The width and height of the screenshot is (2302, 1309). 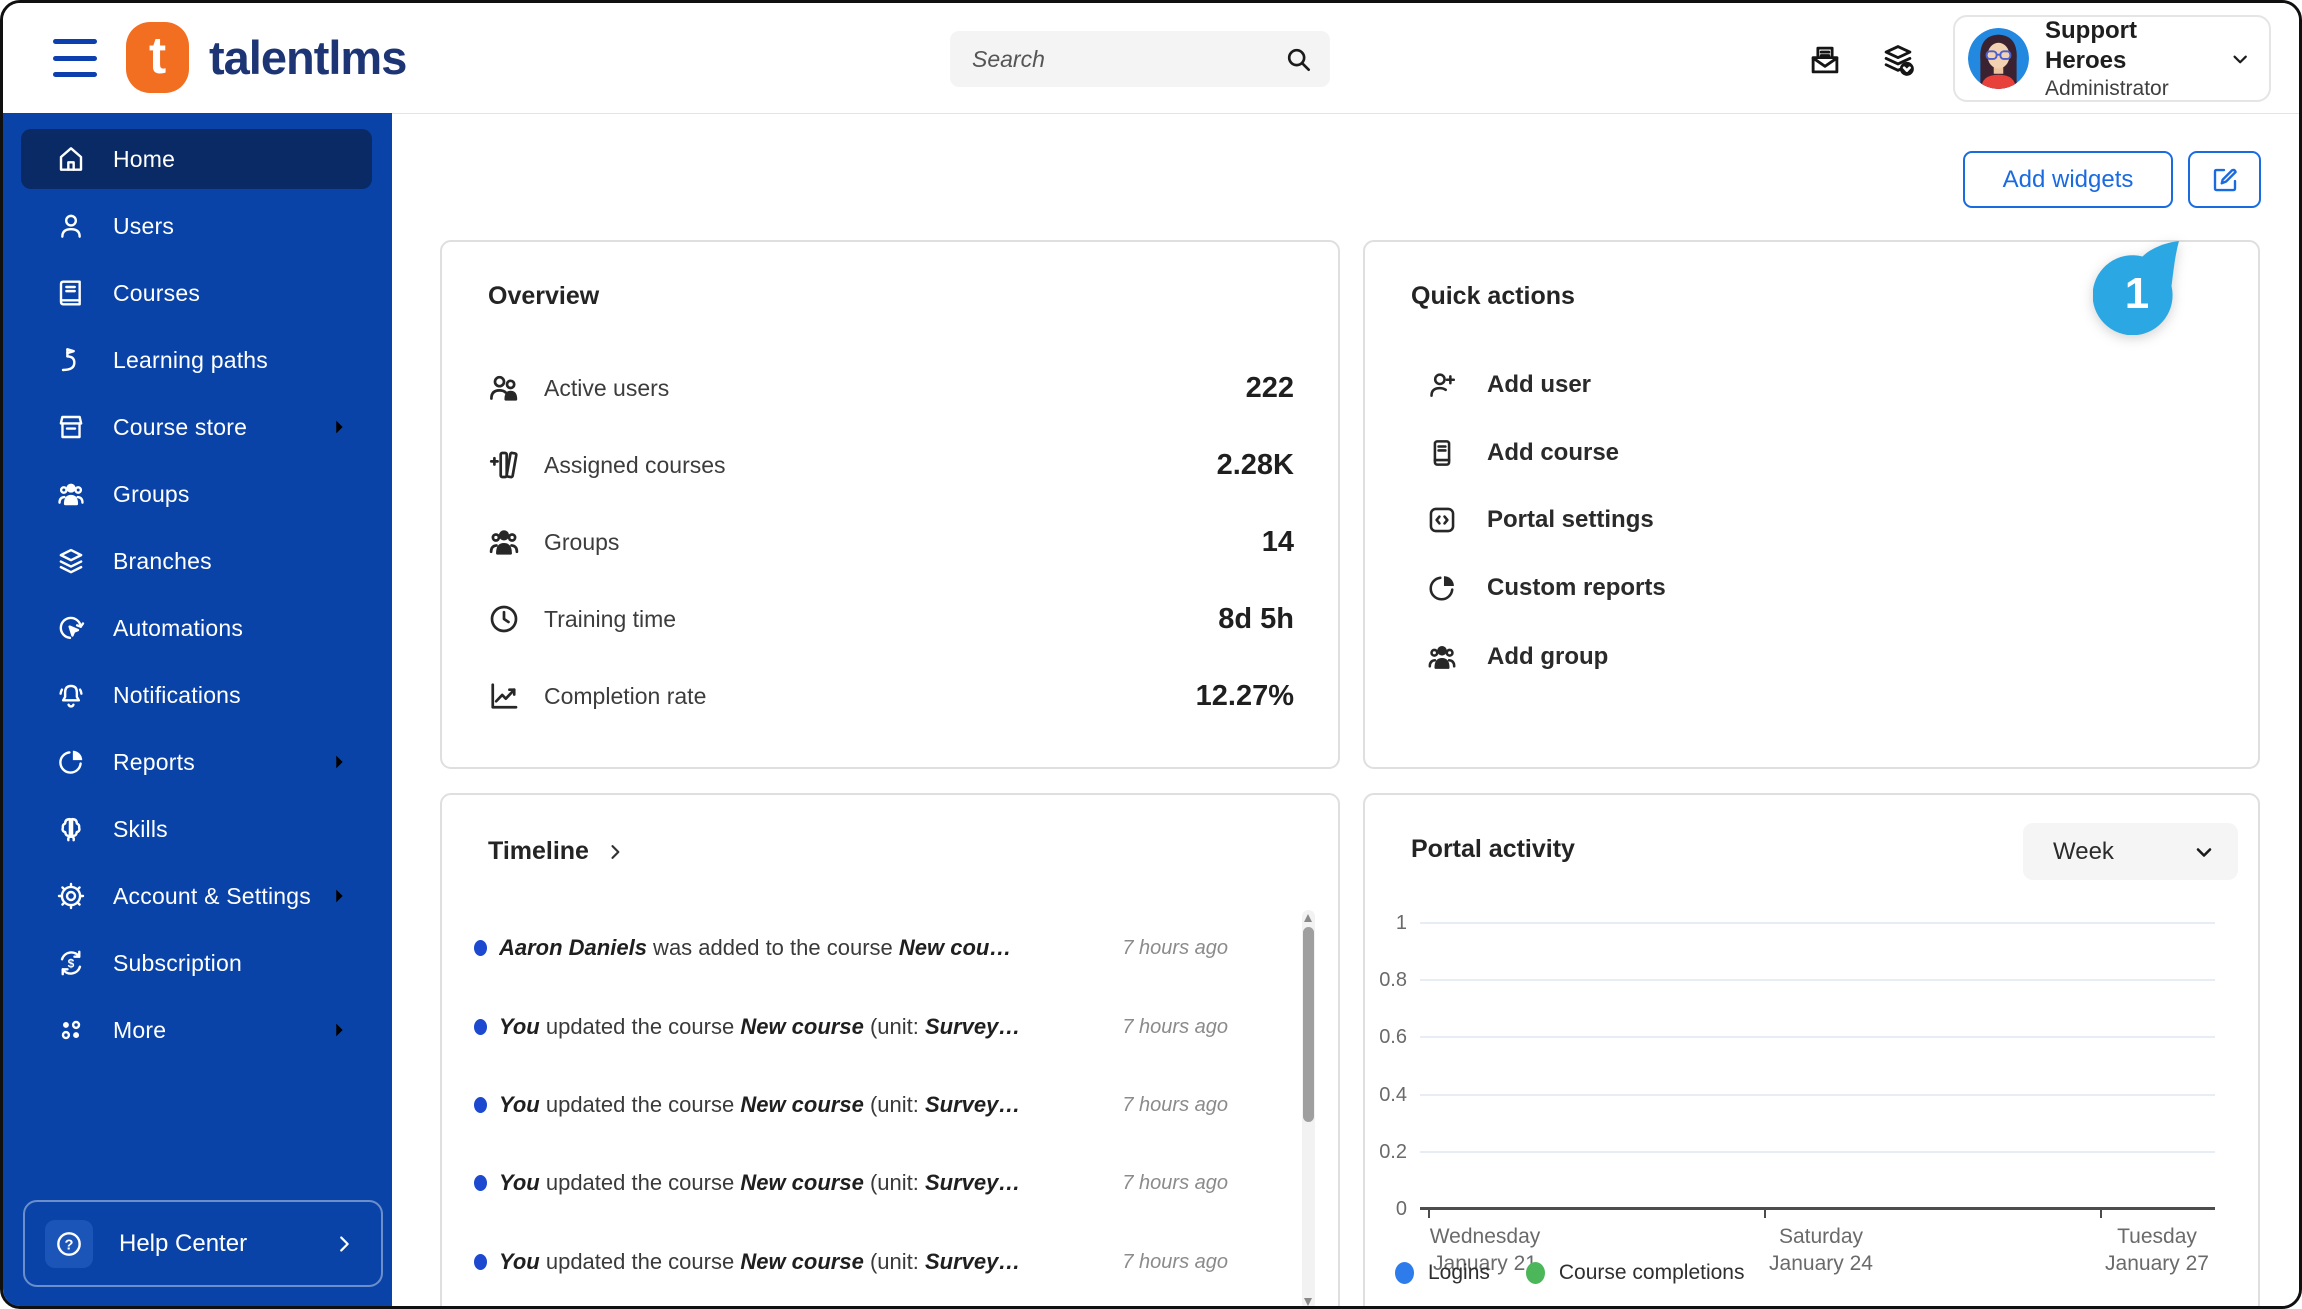 I want to click on talentlms-logo: t talentlms, so click(x=266, y=57).